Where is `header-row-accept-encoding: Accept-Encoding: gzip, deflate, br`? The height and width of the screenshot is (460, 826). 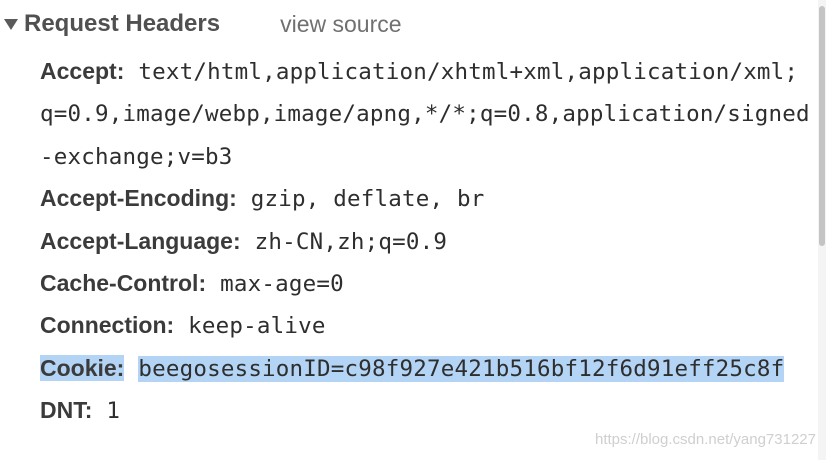 header-row-accept-encoding: Accept-Encoding: gzip, deflate, br is located at coordinates (425, 199).